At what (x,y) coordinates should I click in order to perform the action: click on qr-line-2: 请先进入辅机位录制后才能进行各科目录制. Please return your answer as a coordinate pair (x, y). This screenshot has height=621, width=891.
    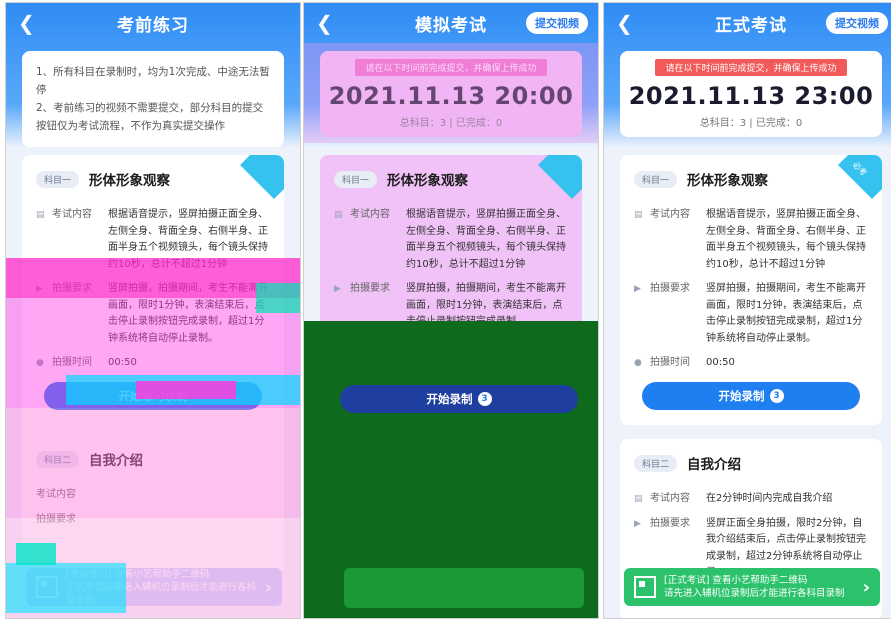
    Looking at the image, I should click on (754, 593).